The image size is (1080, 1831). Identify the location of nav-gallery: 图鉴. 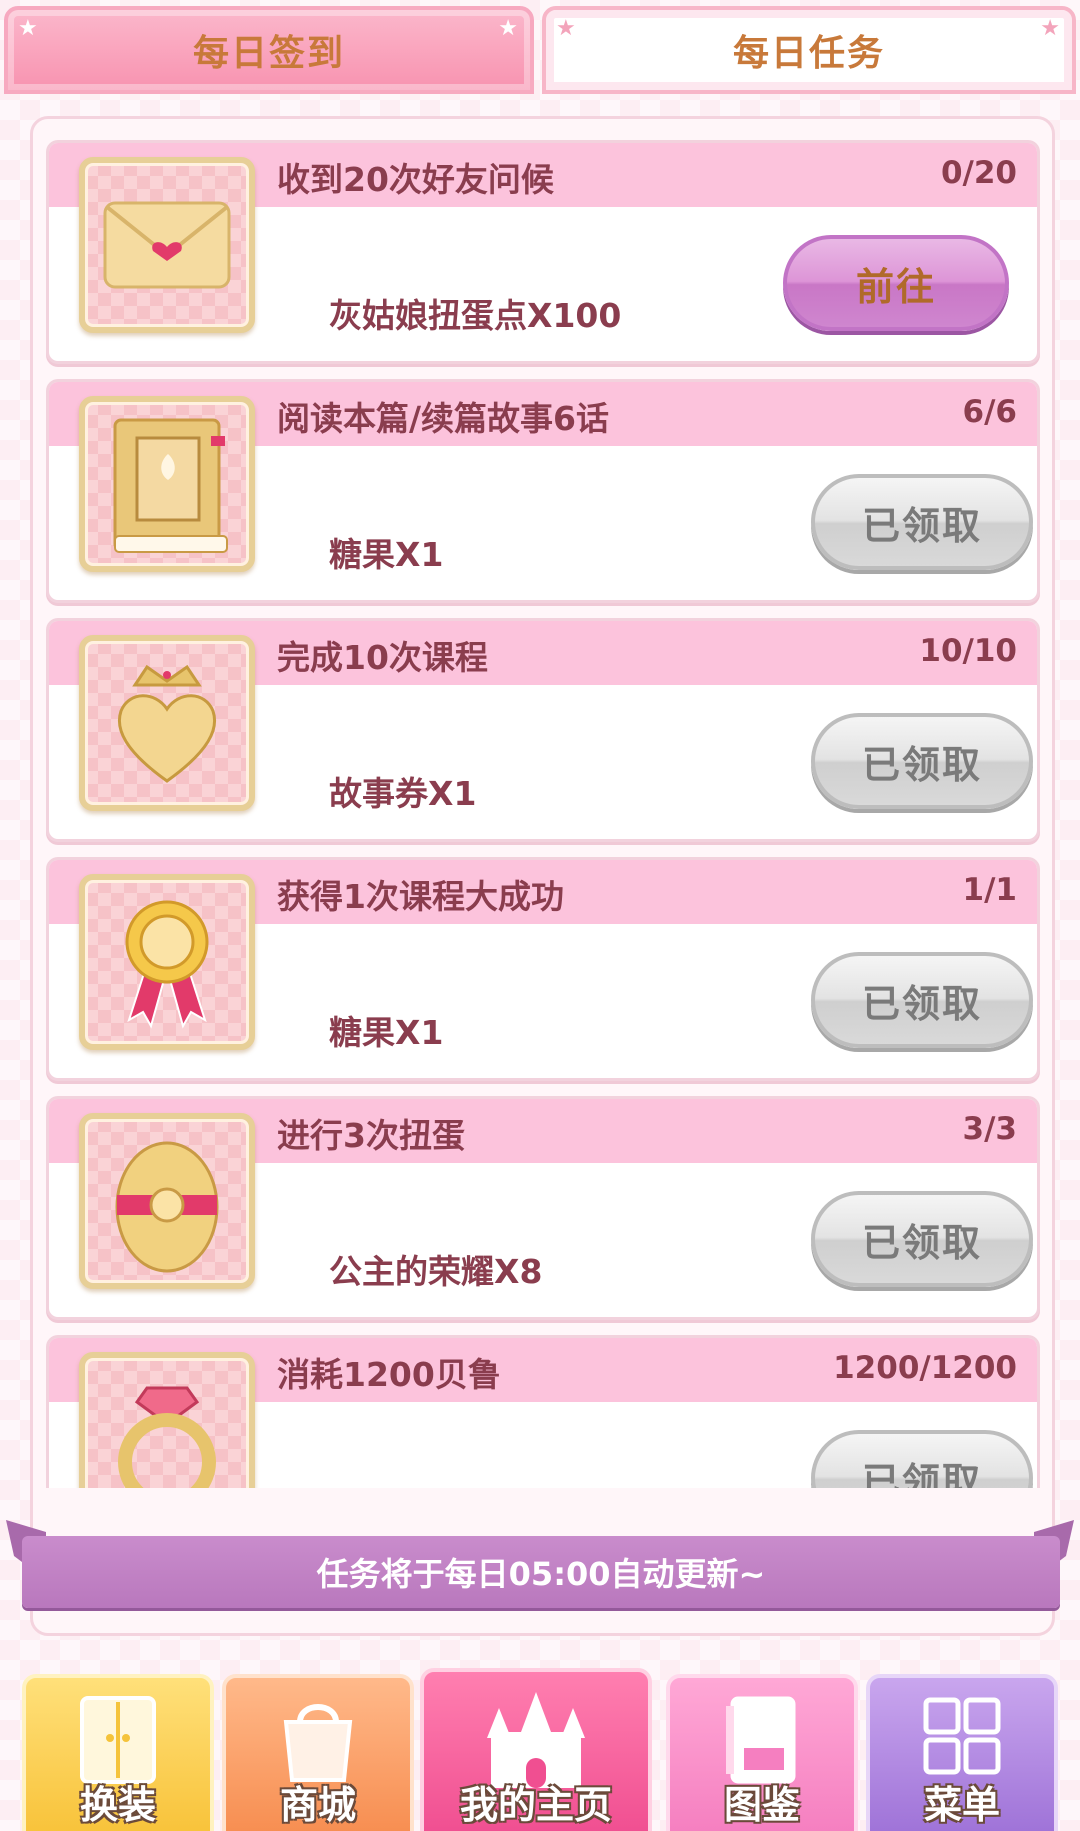
(762, 1752).